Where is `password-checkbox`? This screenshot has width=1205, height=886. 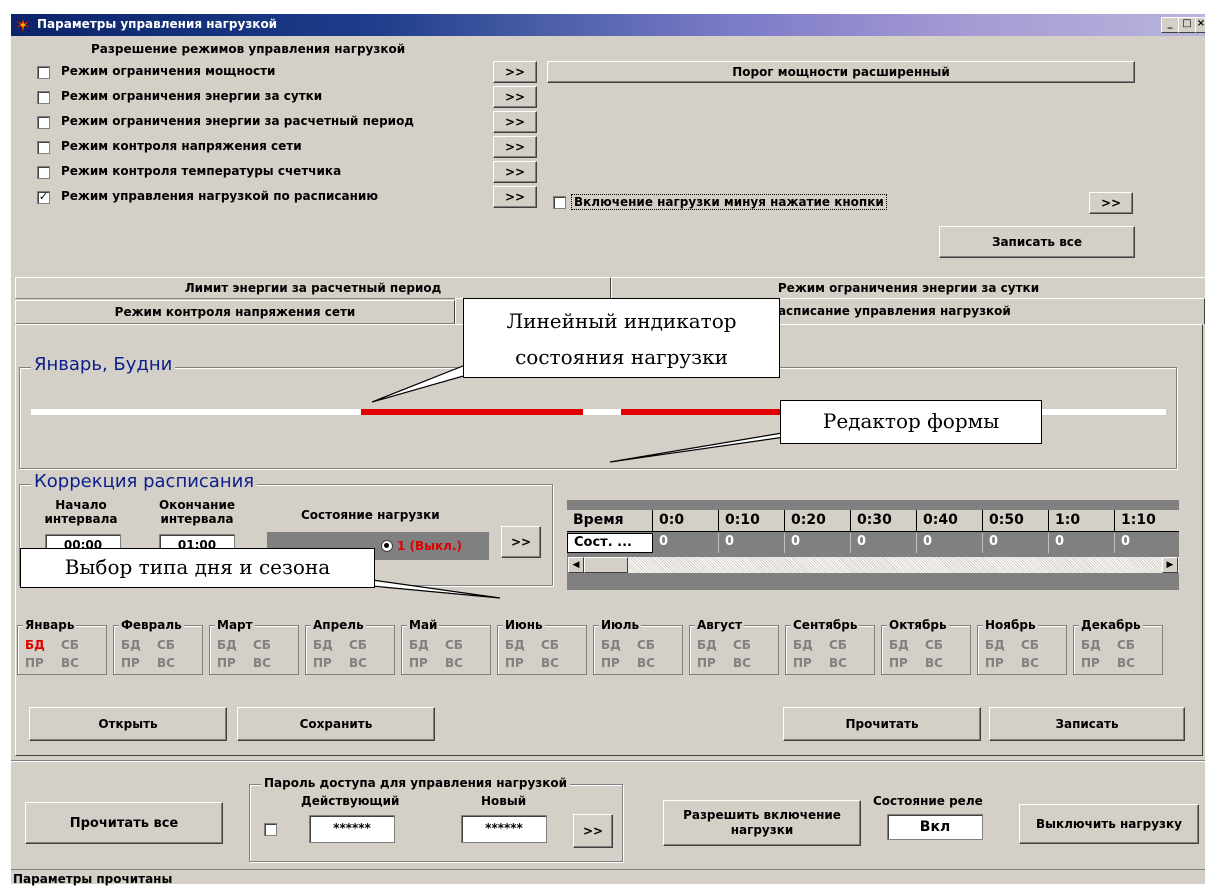 password-checkbox is located at coordinates (270, 829).